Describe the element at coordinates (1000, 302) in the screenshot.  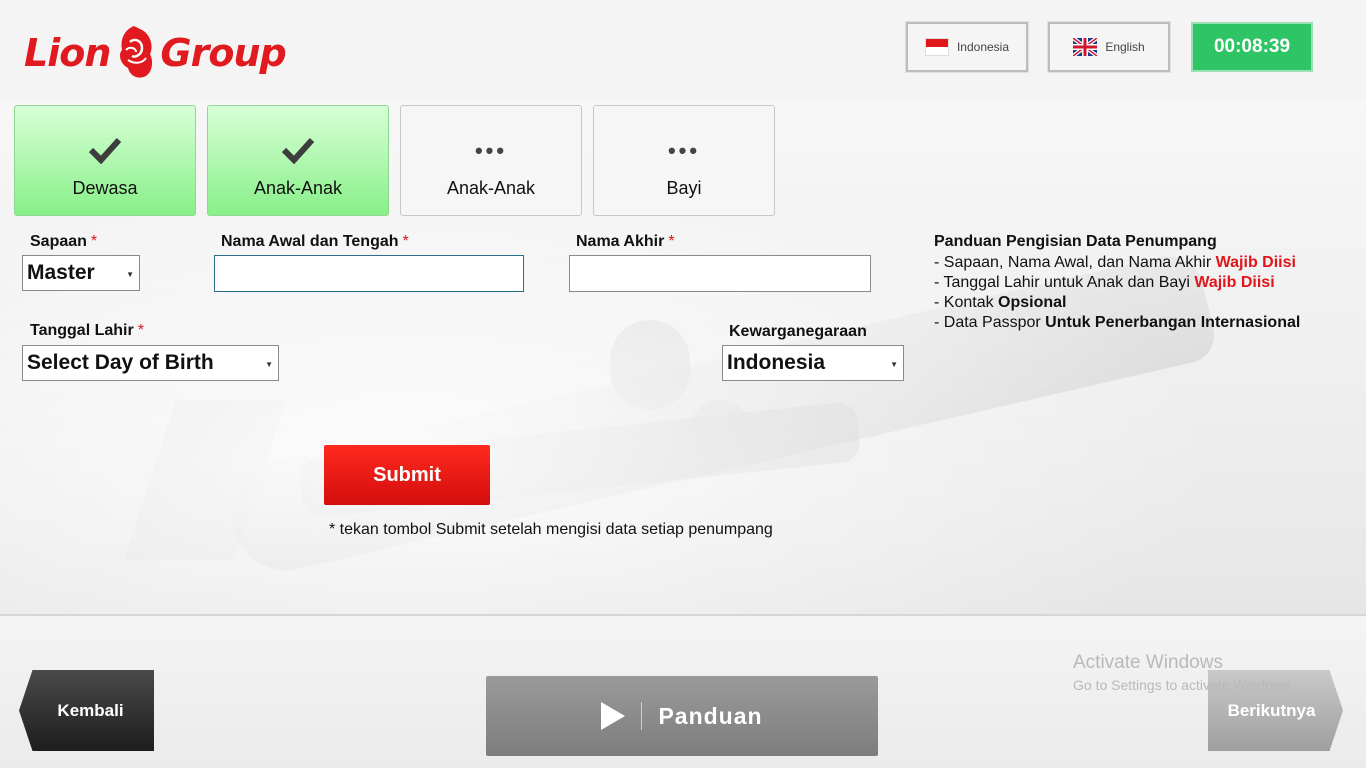
I see `guide-line: - Kontak Opsional` at that location.